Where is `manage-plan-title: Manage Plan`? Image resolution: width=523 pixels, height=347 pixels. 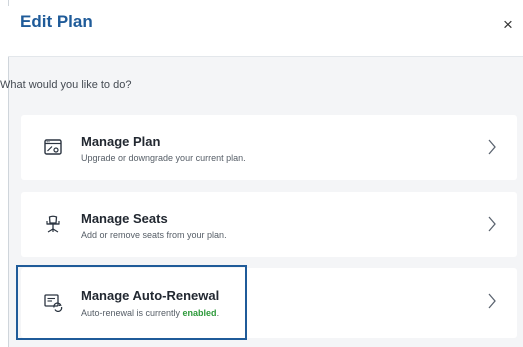
manage-plan-title: Manage Plan is located at coordinates (121, 141).